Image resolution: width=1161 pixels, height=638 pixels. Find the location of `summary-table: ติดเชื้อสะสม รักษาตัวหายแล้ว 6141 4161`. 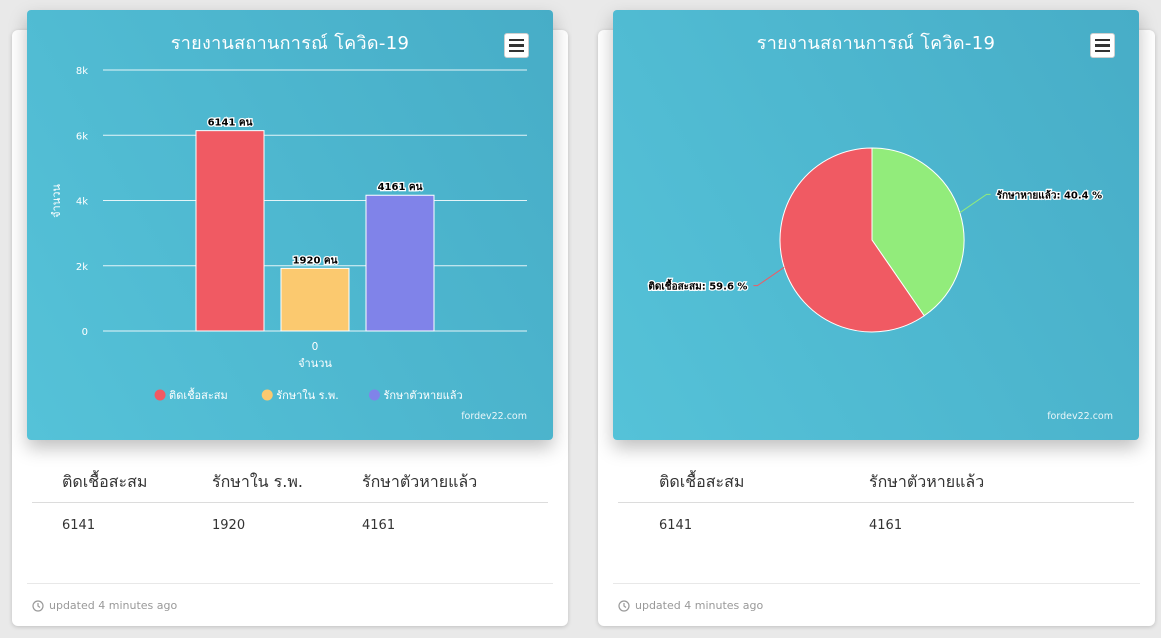

summary-table: ติดเชื้อสะสม รักษาตัวหายแล้ว 6141 4161 is located at coordinates (876, 505).